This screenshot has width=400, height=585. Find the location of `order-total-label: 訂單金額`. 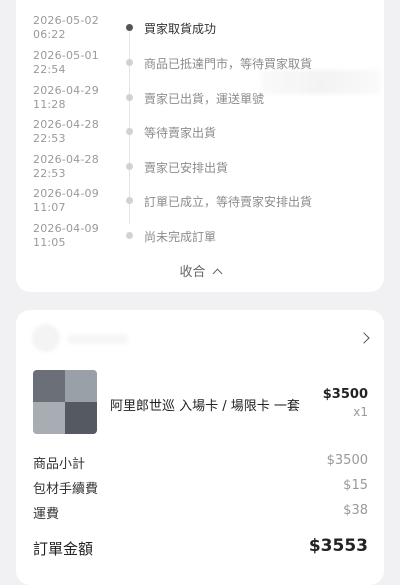

order-total-label: 訂單金額 is located at coordinates (63, 549).